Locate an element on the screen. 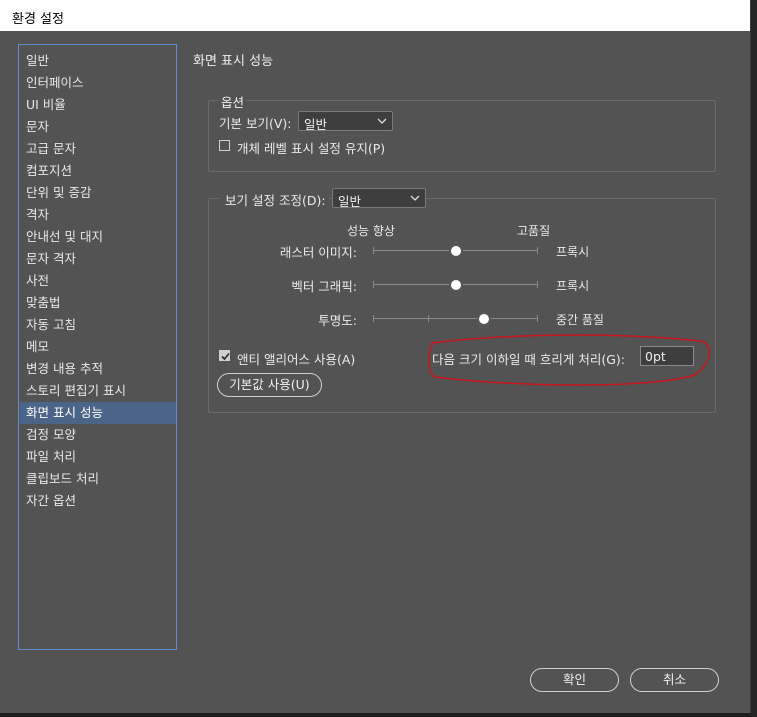 This screenshot has height=717, width=757. sidebar-item-grids: 격자 is located at coordinates (98, 215).